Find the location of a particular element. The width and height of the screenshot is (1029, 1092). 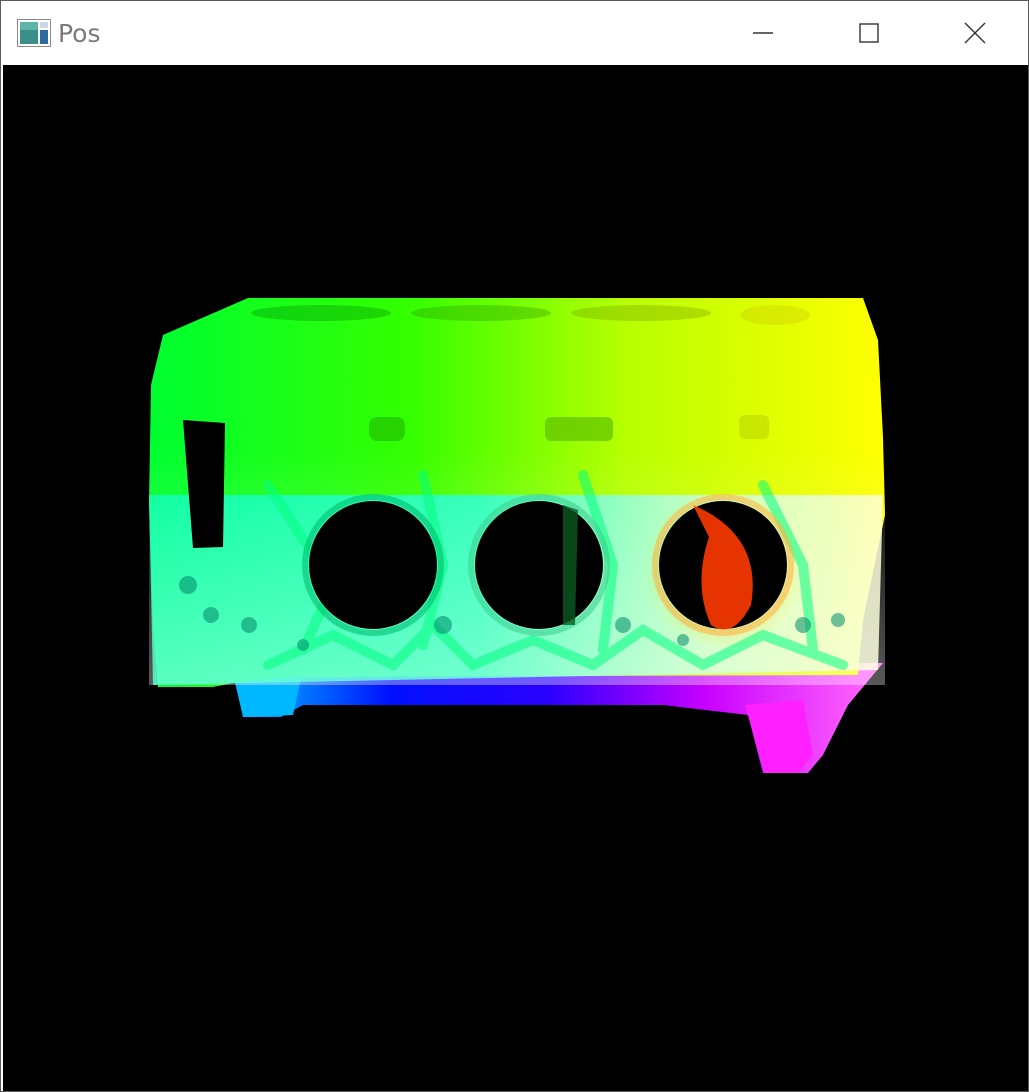

minimize-button is located at coordinates (763, 33).